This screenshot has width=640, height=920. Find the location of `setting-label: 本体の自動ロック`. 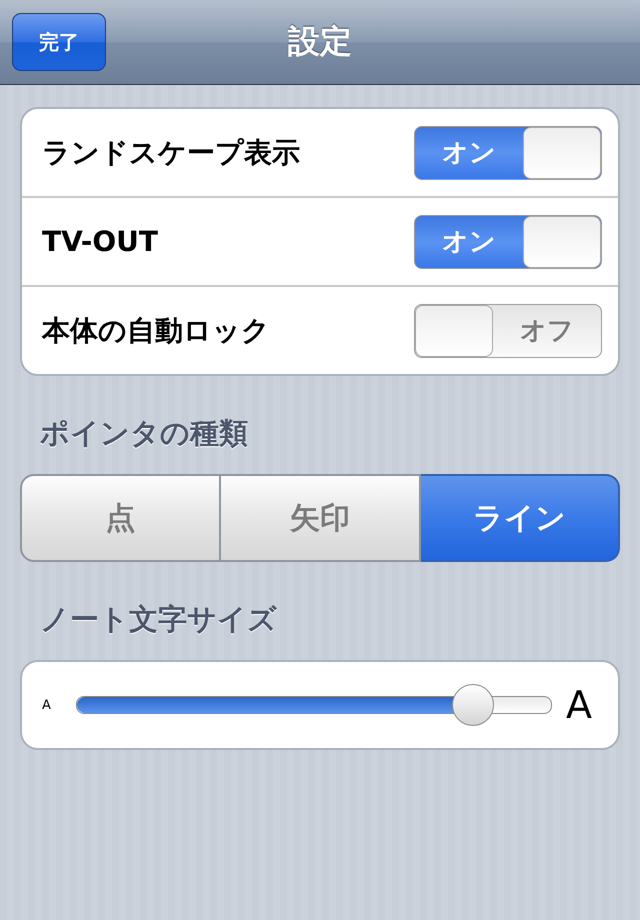

setting-label: 本体の自動ロック is located at coordinates (156, 330).